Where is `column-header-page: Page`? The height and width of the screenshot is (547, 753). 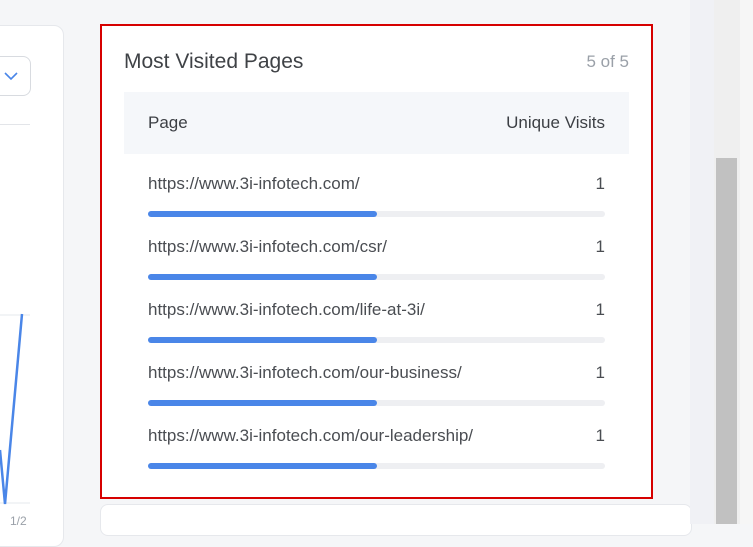
column-header-page: Page is located at coordinates (168, 122).